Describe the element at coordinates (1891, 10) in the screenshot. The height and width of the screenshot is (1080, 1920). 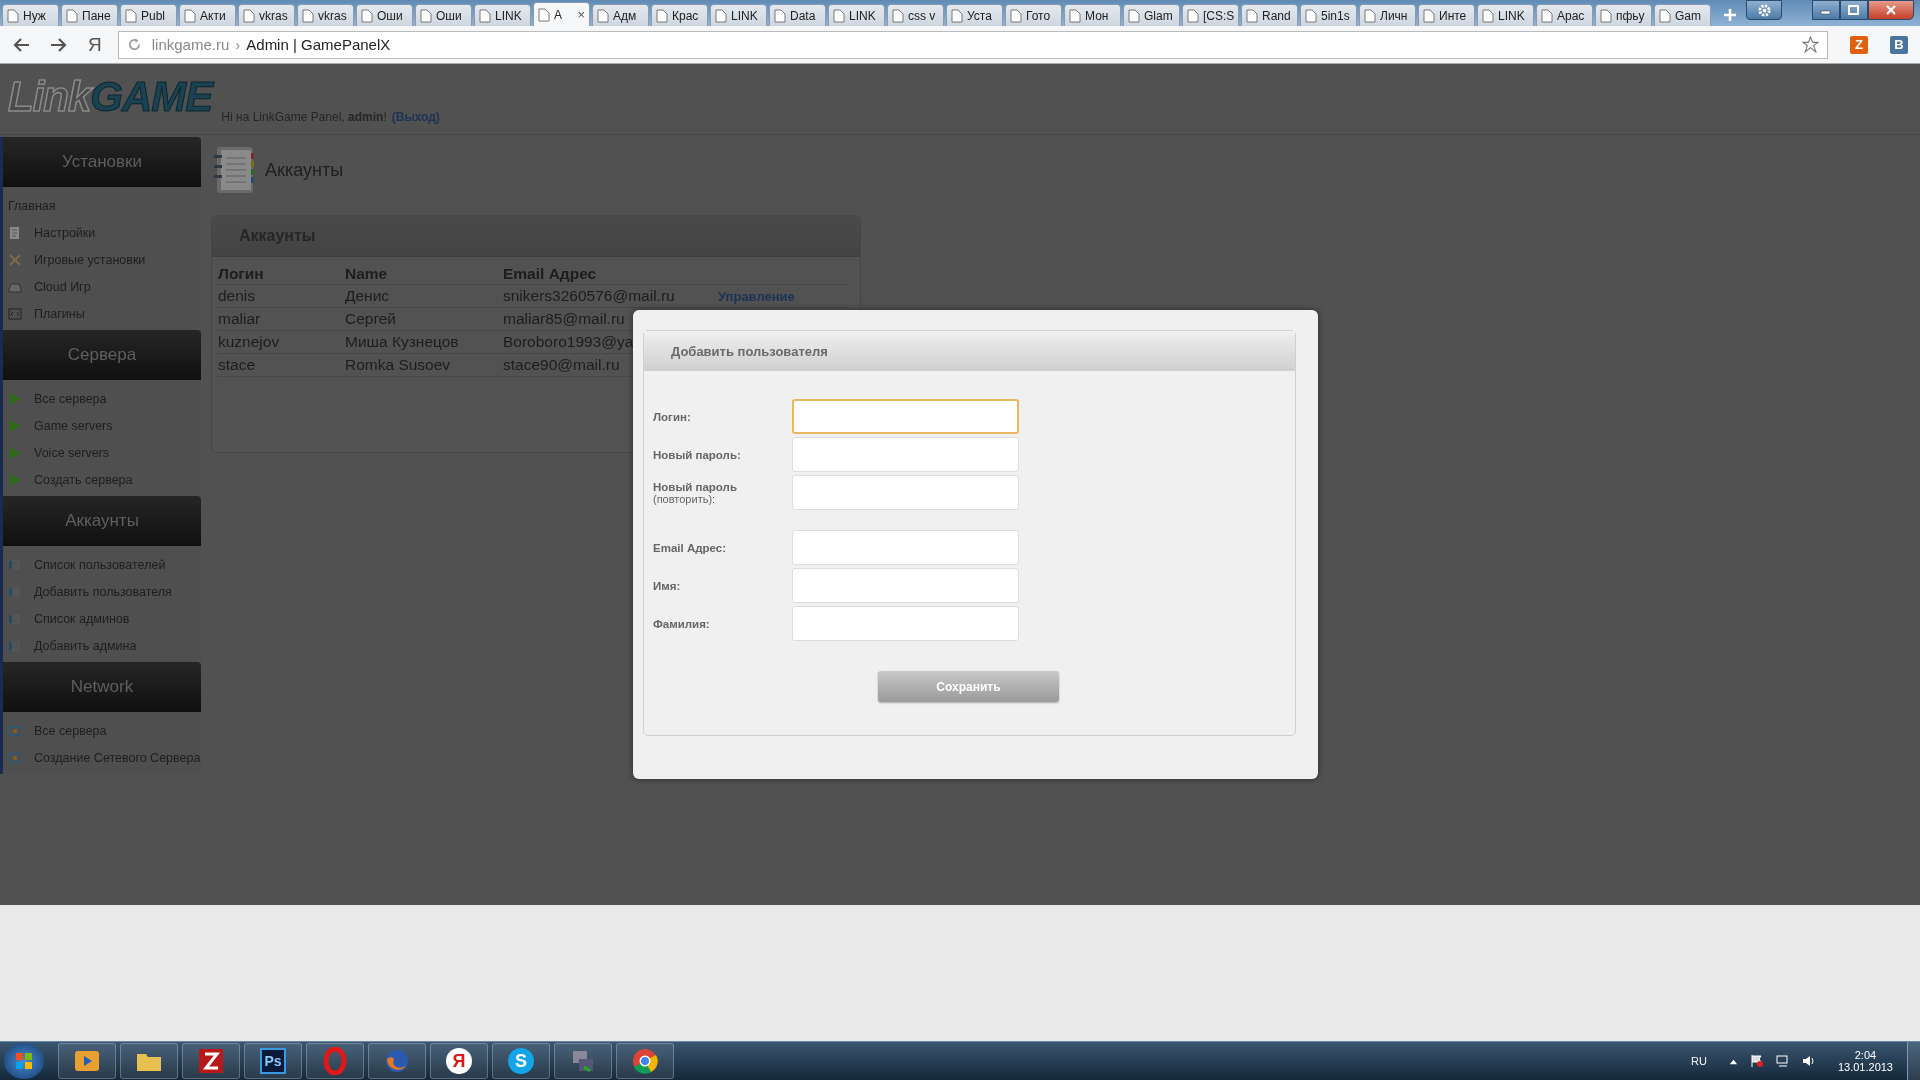
I see `close-button` at that location.